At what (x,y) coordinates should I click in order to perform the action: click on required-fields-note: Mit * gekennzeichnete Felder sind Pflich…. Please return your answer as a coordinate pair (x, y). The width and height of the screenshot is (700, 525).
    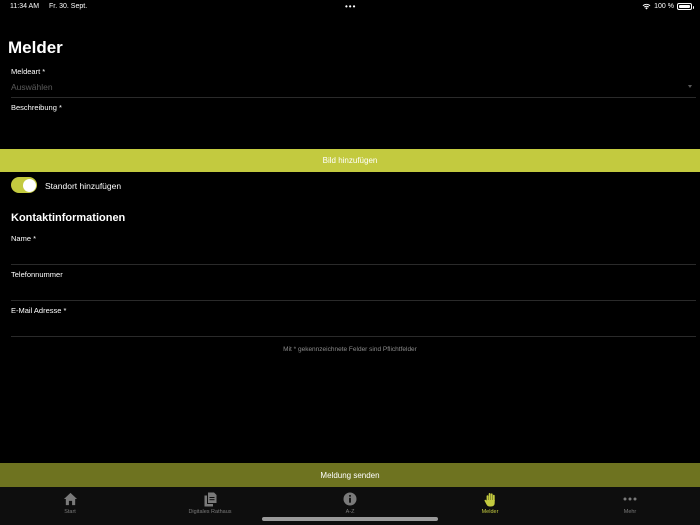
    Looking at the image, I should click on (350, 349).